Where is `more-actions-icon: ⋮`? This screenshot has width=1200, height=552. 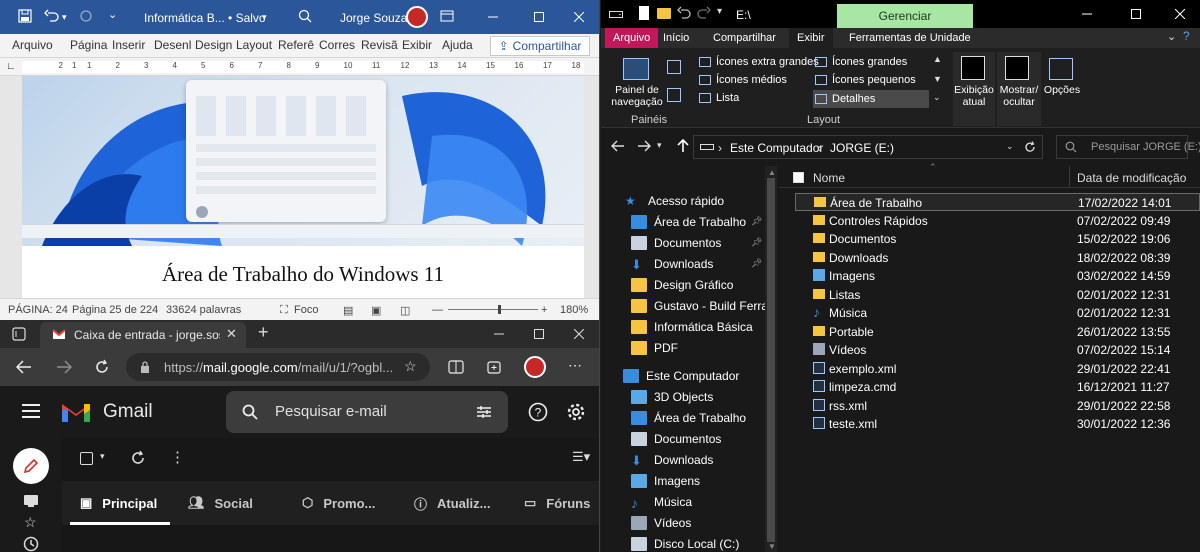
more-actions-icon: ⋮ is located at coordinates (177, 457).